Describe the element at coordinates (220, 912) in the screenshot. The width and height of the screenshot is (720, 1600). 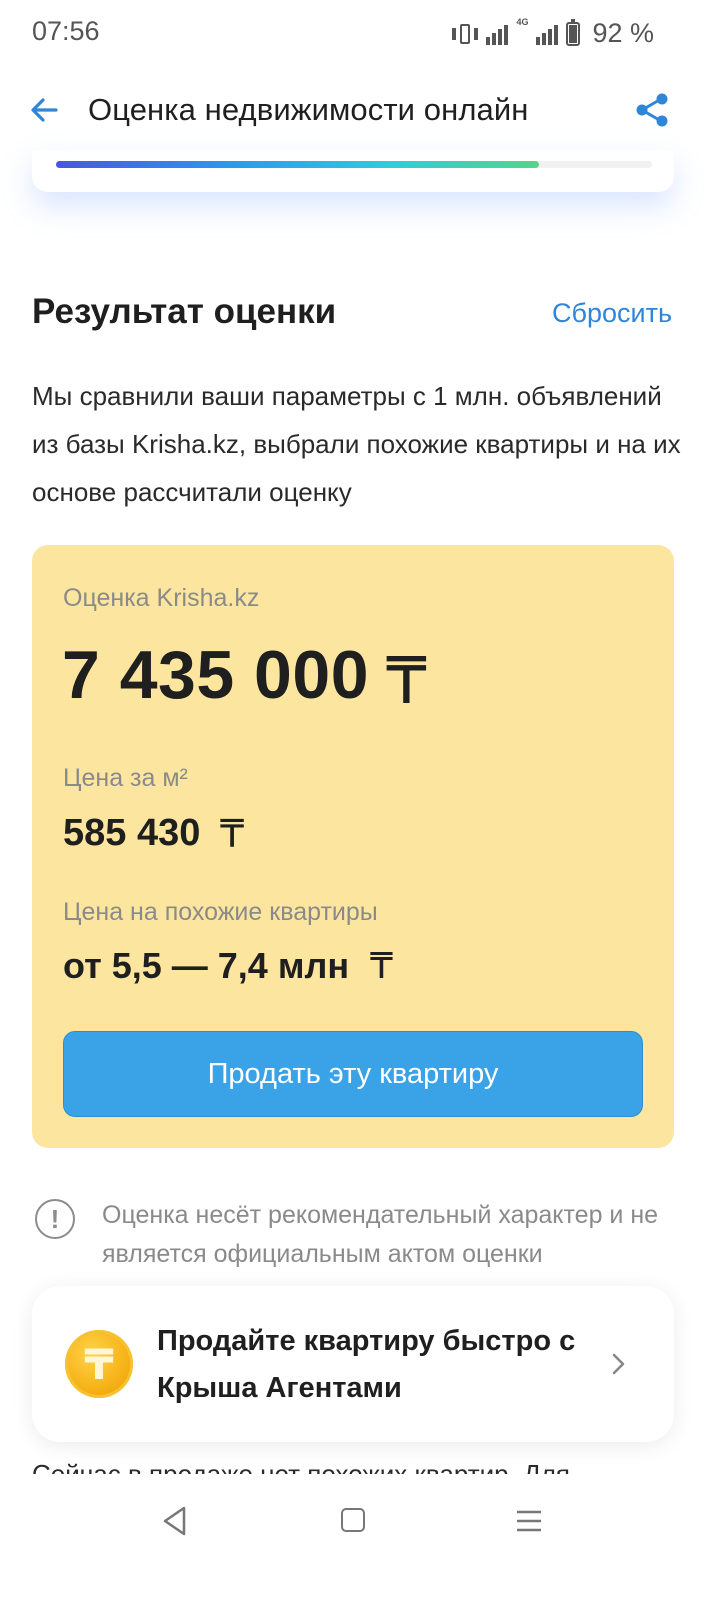
I see `similar-price-label: Цена на похожие квартиры` at that location.